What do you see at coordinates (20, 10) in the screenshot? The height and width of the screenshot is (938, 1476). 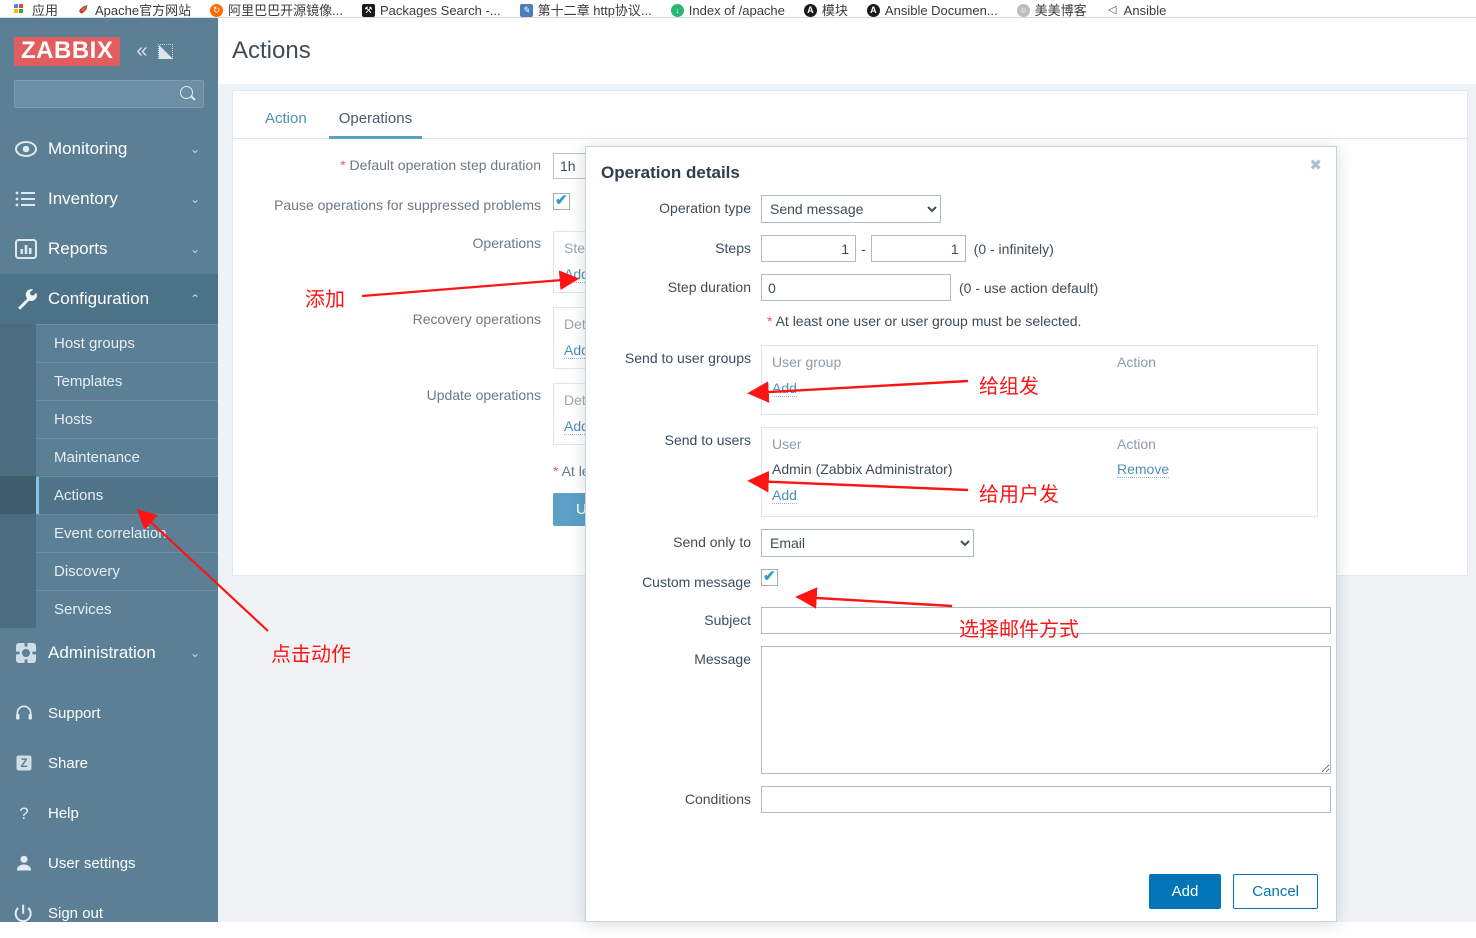 I see `apps-grid-icon` at bounding box center [20, 10].